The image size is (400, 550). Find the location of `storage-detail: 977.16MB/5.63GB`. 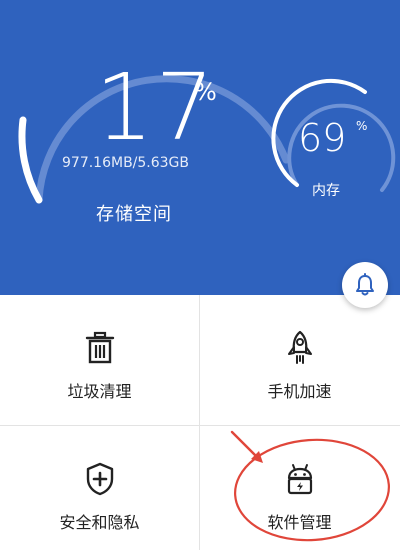

storage-detail: 977.16MB/5.63GB is located at coordinates (126, 163).